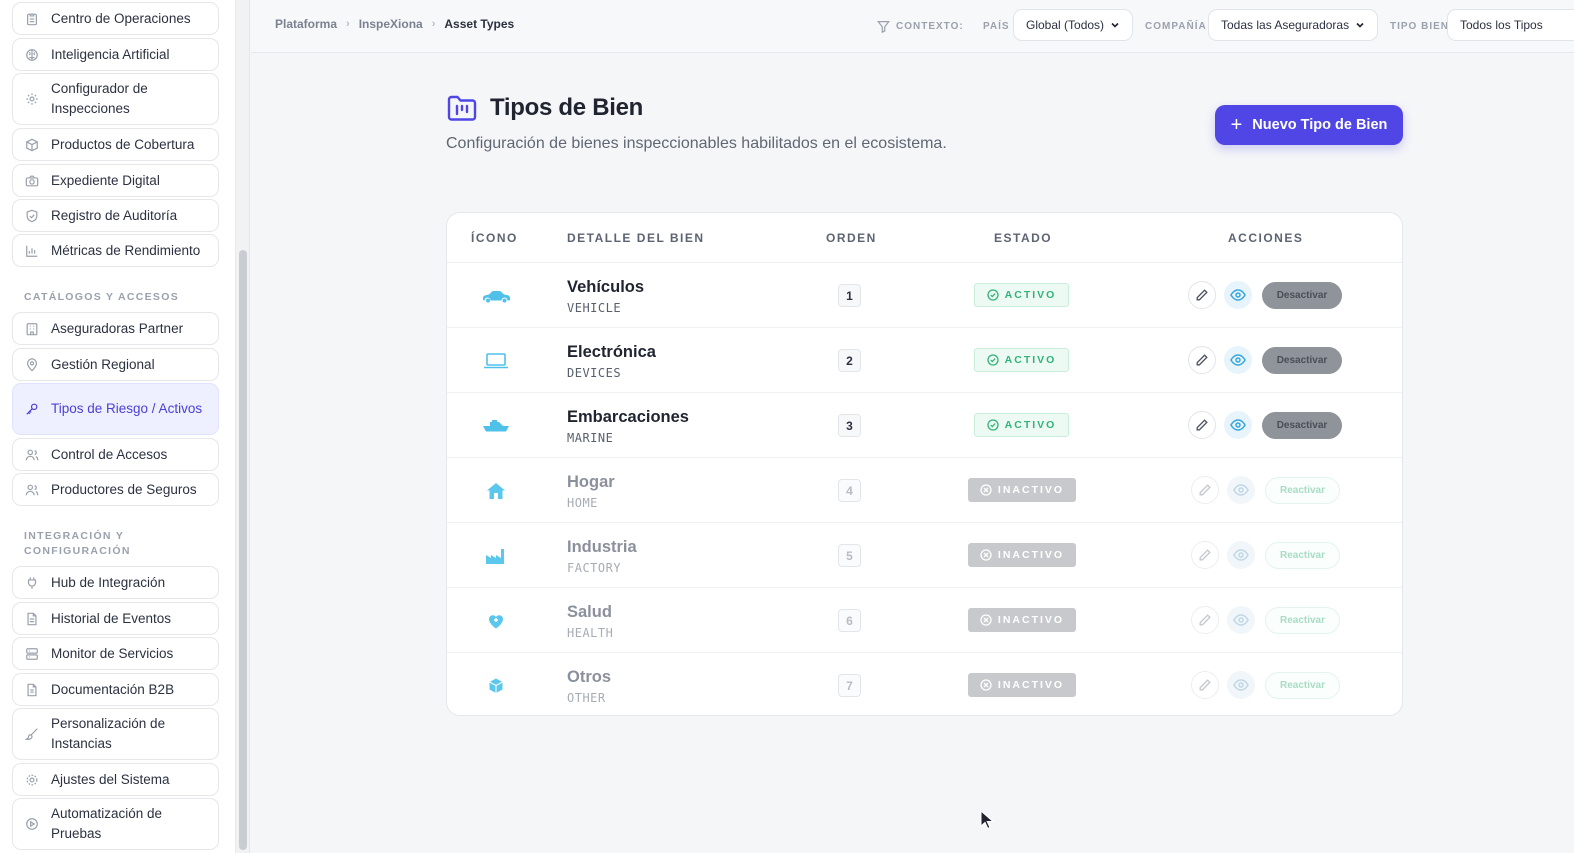 The width and height of the screenshot is (1574, 853). What do you see at coordinates (636, 238) in the screenshot?
I see `column-header-detalle: DETALLE DEL BIEN` at bounding box center [636, 238].